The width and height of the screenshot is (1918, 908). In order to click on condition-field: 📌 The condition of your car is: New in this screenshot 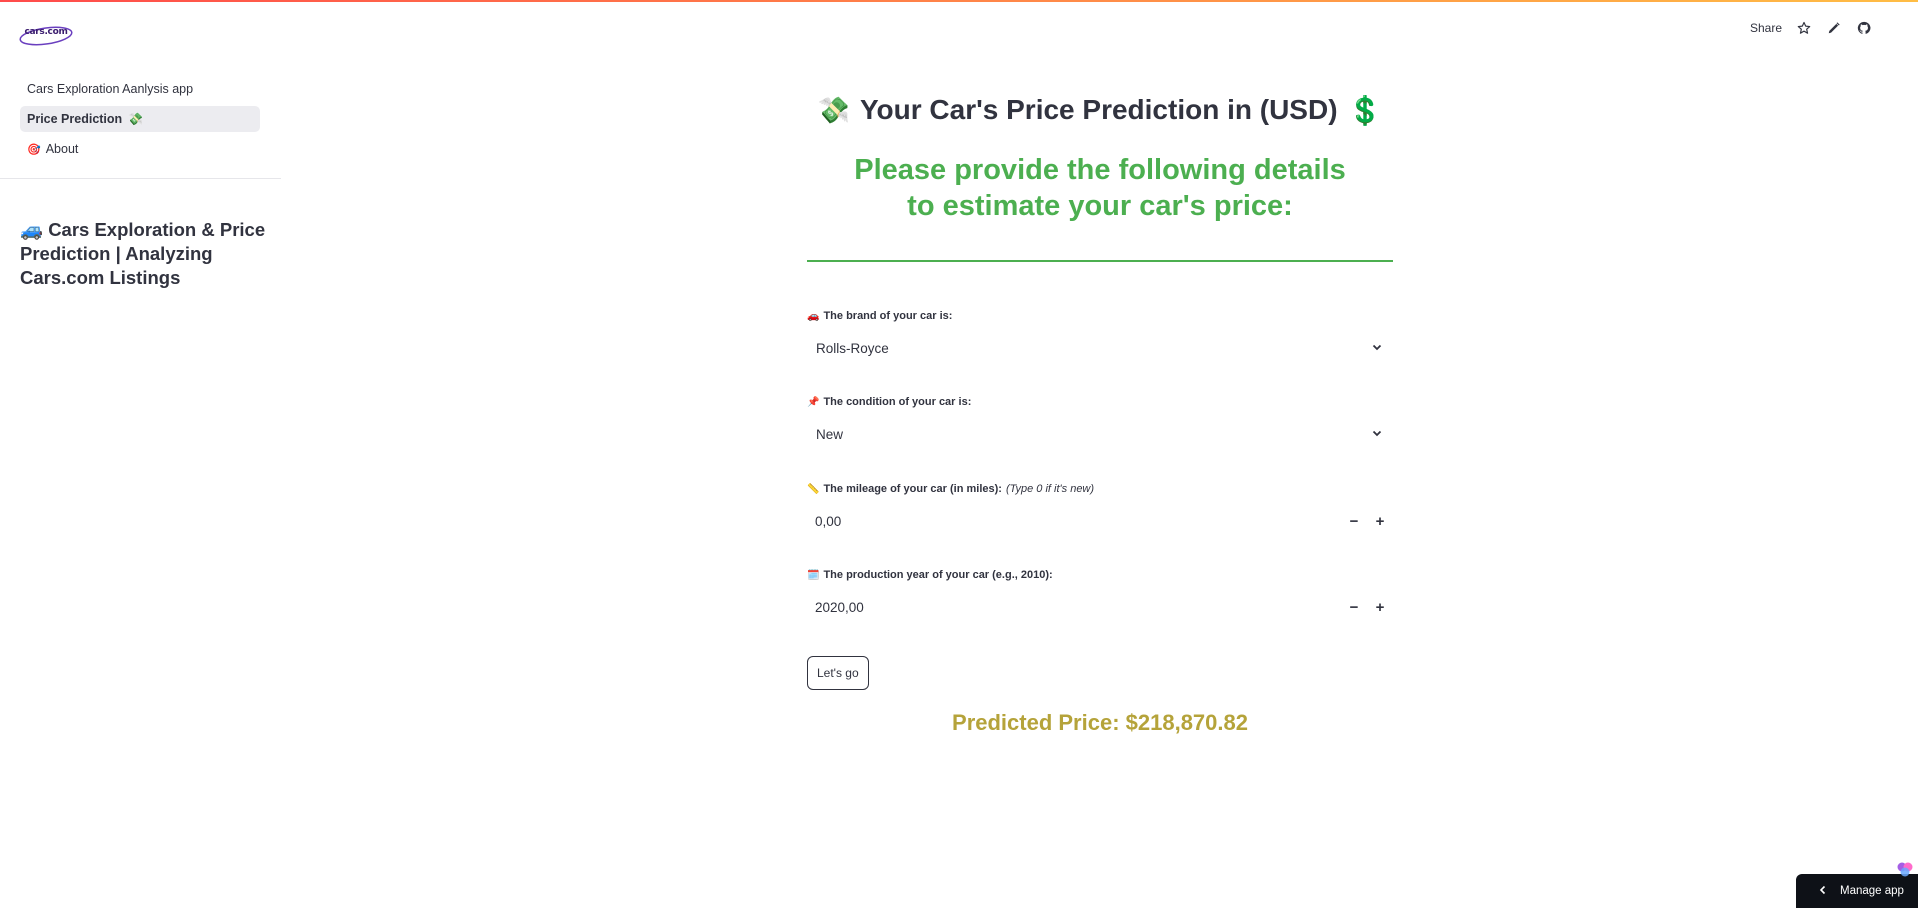, I will do `click(1100, 423)`.